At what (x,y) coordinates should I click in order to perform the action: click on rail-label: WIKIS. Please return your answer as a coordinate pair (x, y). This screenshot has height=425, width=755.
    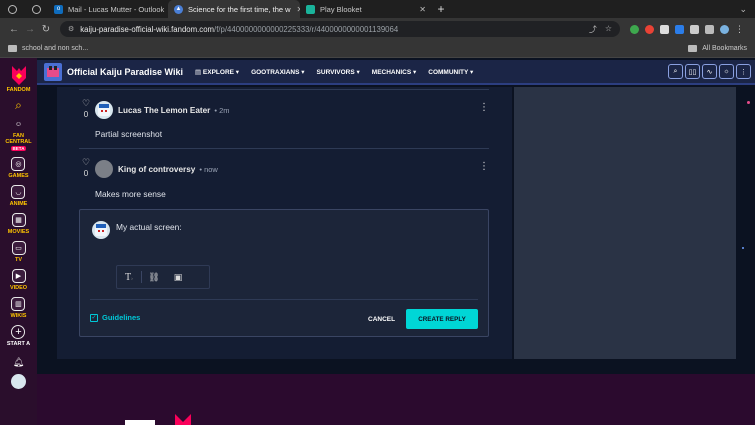
    Looking at the image, I should click on (18, 316).